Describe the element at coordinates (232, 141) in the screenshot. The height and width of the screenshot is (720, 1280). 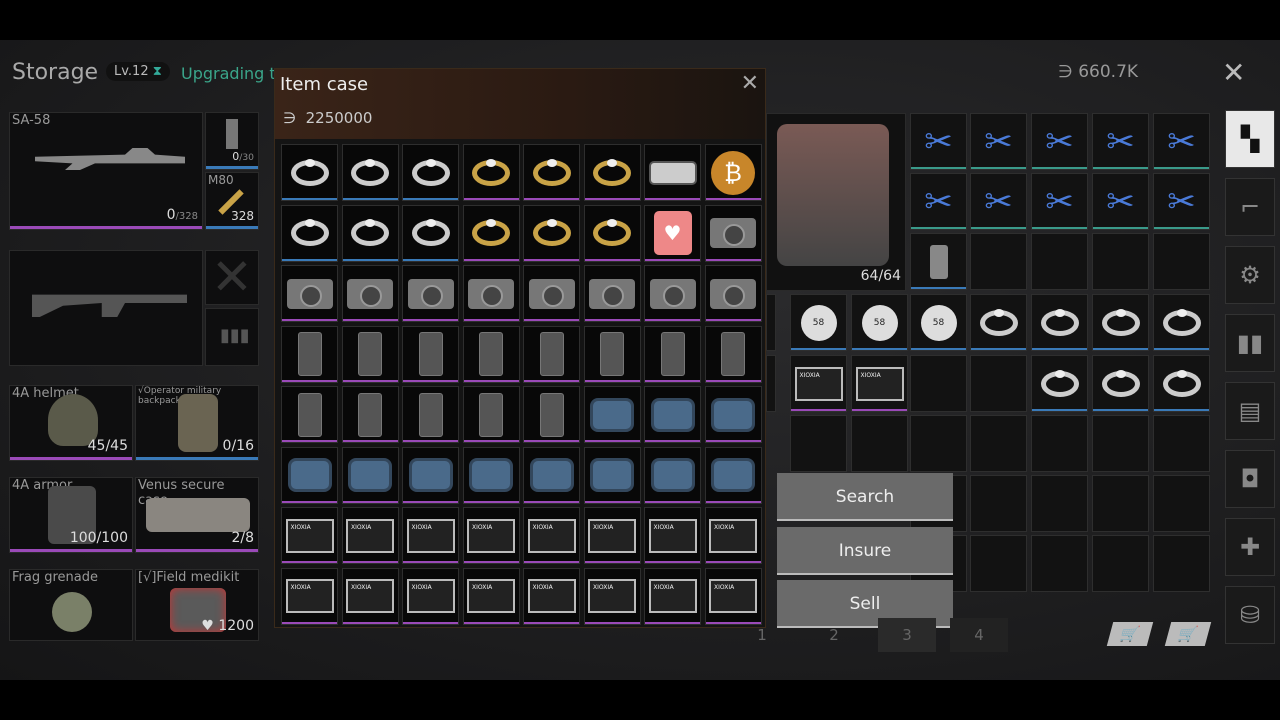
I see `magazine-slot: 0/30` at that location.